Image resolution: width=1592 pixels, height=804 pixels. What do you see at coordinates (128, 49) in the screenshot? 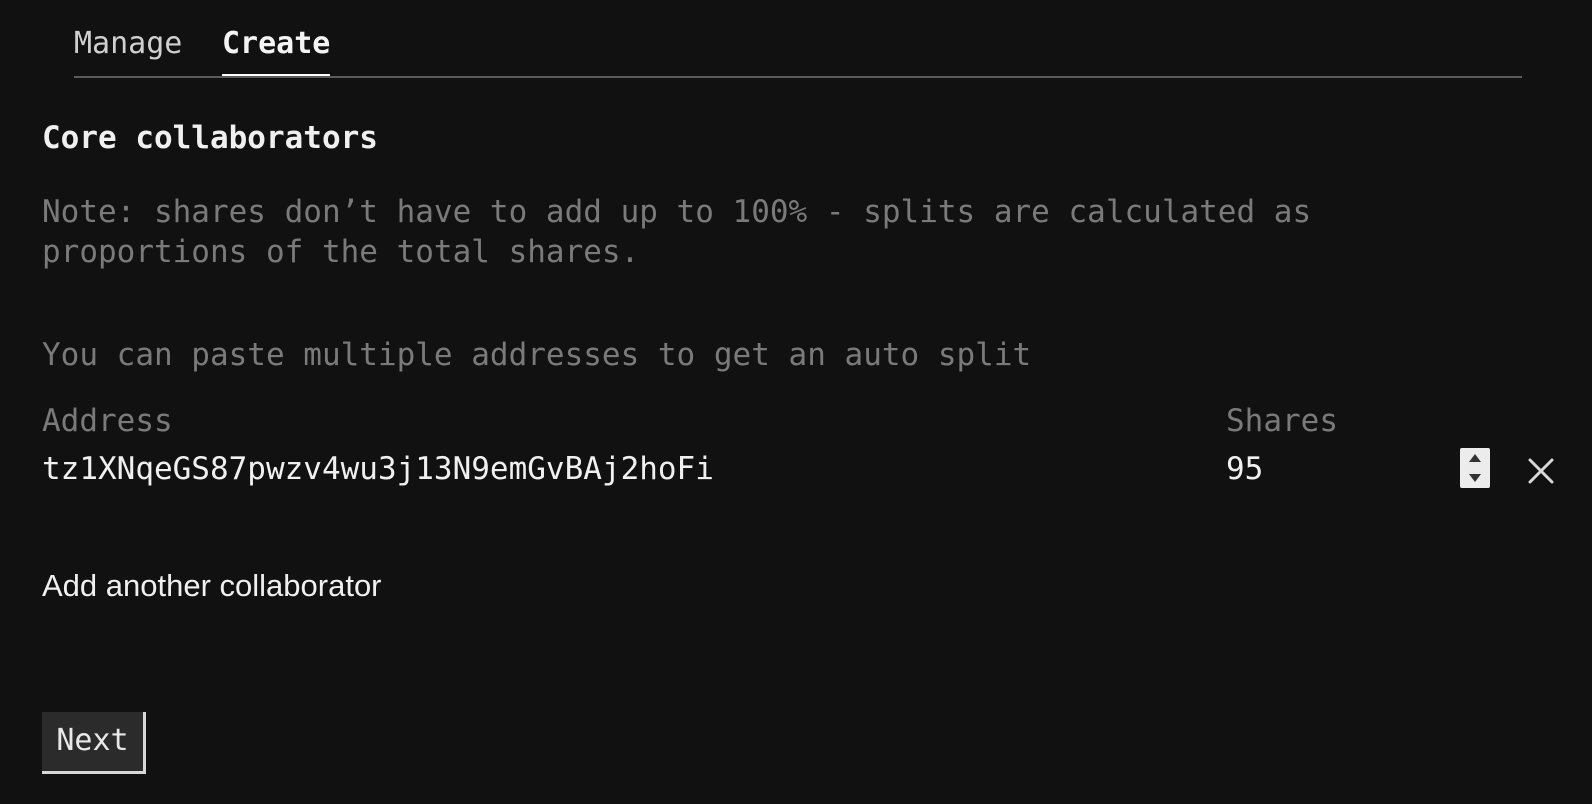
I see `tab-manage: Manage` at bounding box center [128, 49].